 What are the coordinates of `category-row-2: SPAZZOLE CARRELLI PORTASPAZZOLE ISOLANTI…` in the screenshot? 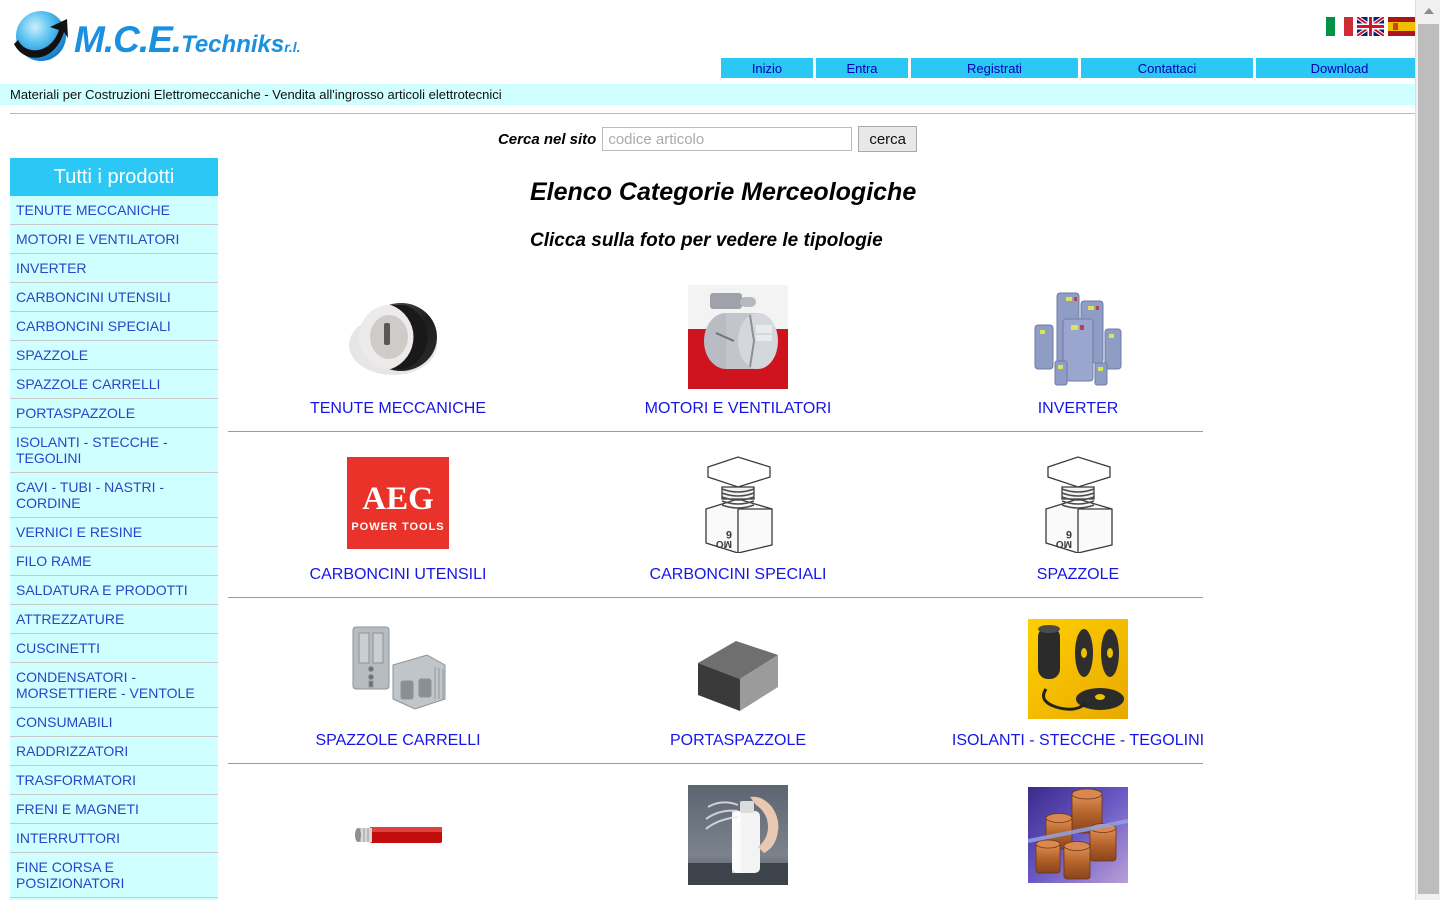 It's located at (808, 682).